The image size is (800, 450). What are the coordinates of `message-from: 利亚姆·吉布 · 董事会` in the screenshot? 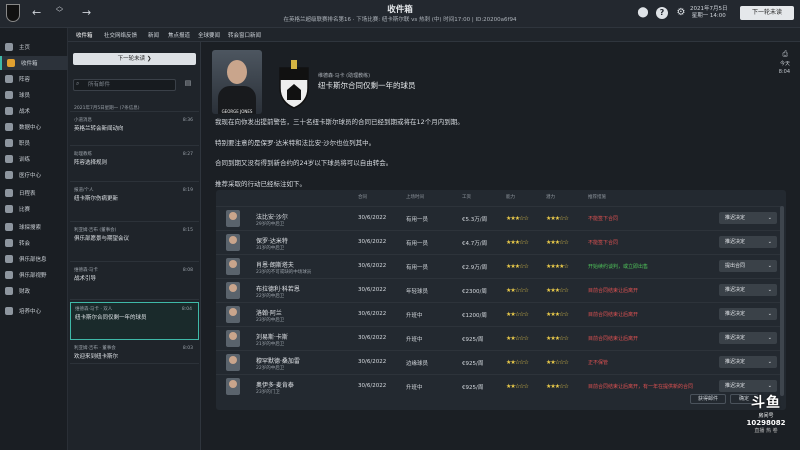 It's located at (95, 348).